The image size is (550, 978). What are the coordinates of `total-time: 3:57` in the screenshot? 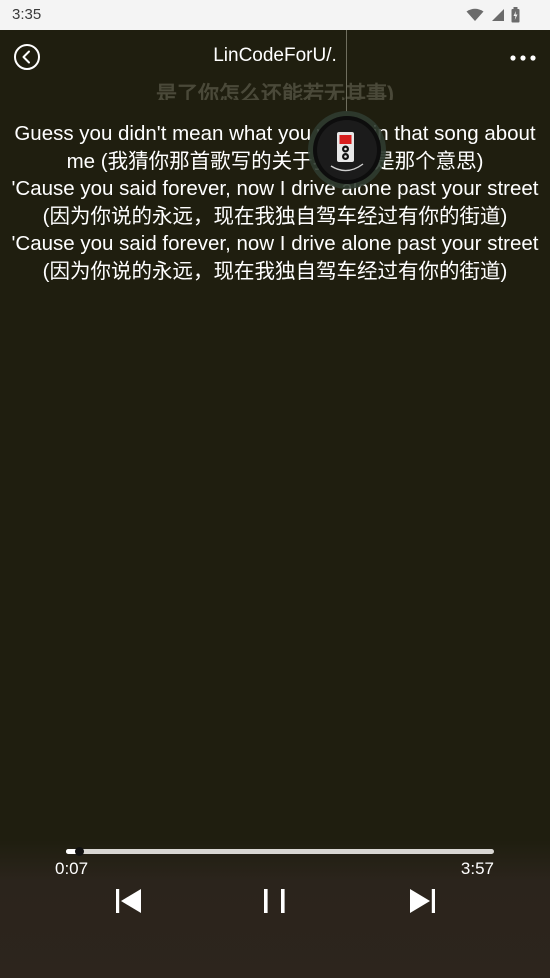 It's located at (477, 868).